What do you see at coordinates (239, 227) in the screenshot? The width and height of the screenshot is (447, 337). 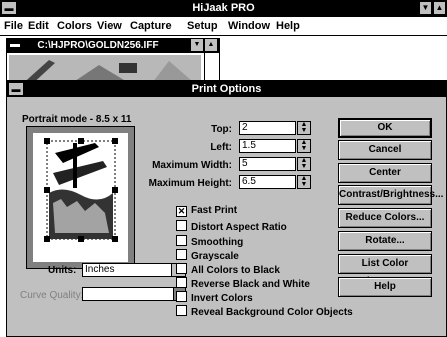 I see `distort-aspect-label: Distort Aspect Ratio` at bounding box center [239, 227].